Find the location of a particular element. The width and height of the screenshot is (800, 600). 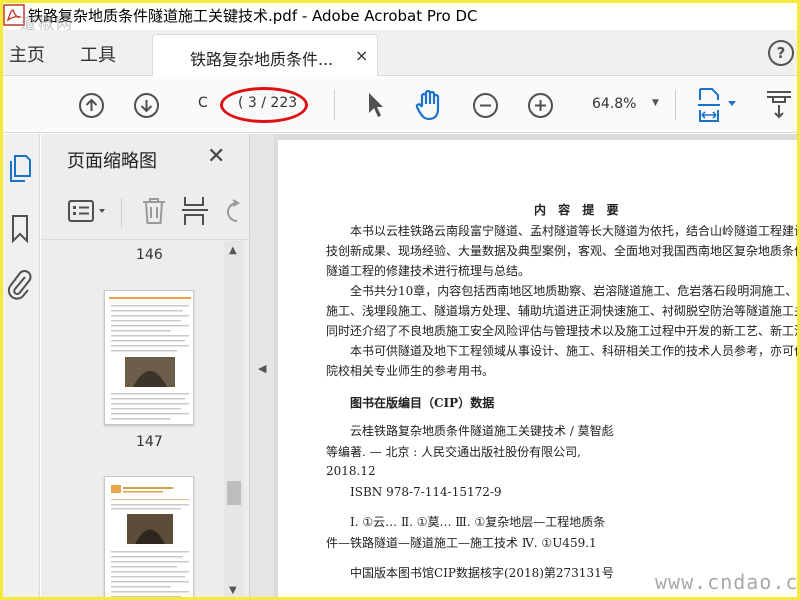

page-thumbnails-button is located at coordinates (20, 171).